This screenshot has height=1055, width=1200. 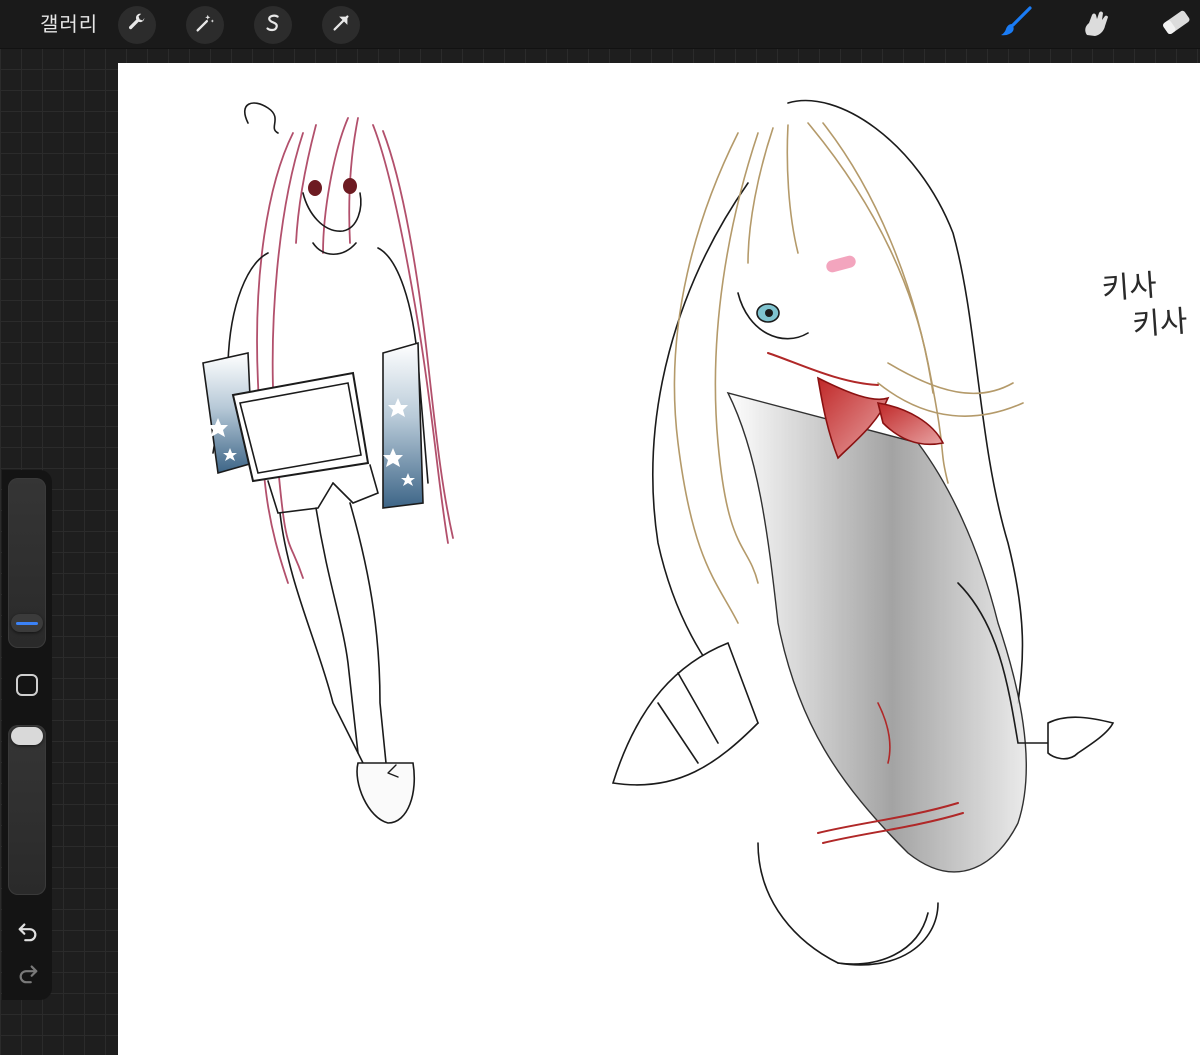 I want to click on left-character, so click(x=328, y=463).